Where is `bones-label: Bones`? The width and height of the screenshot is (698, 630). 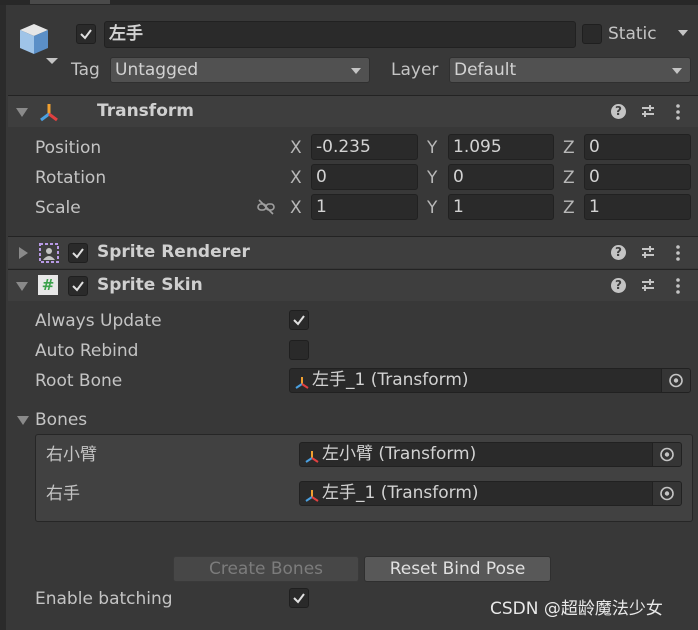
bones-label: Bones is located at coordinates (61, 420).